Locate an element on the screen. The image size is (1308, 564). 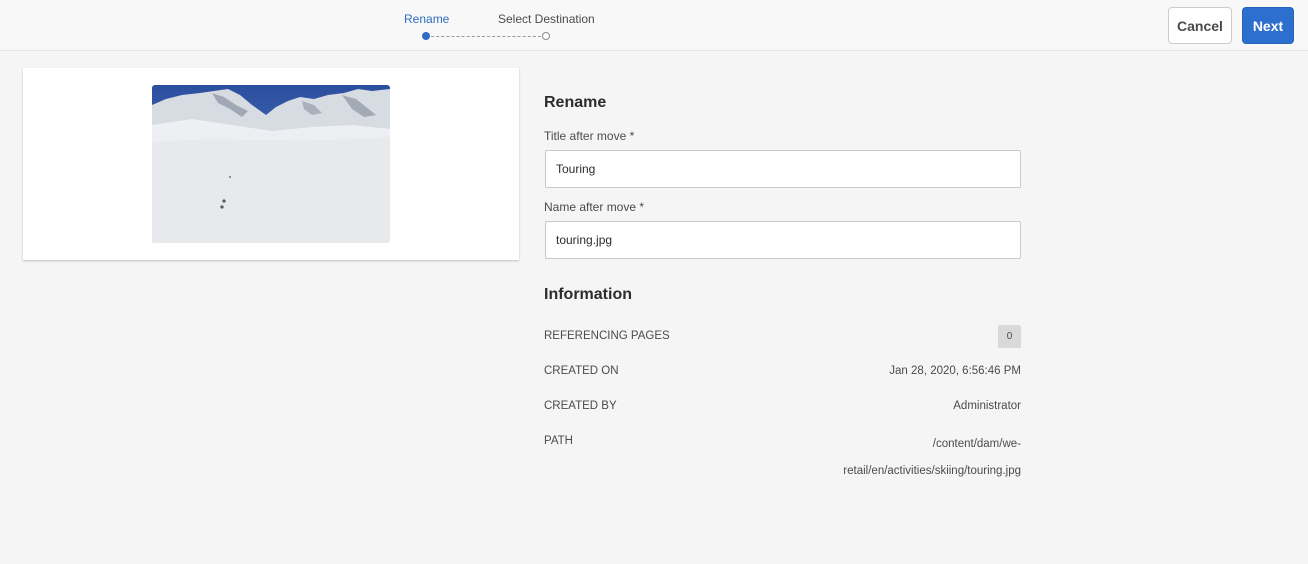
rename-heading: Rename is located at coordinates (575, 102).